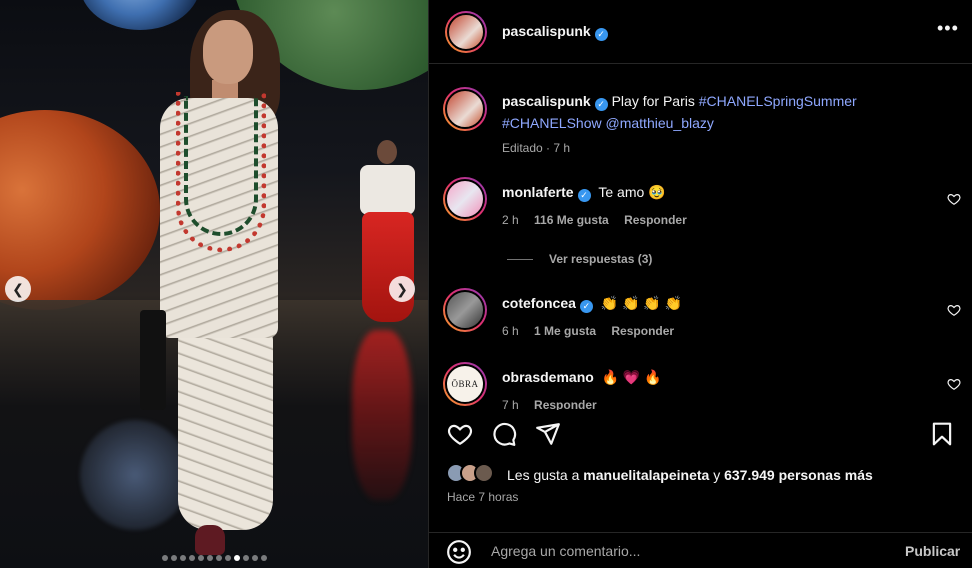  Describe the element at coordinates (942, 434) in the screenshot. I see `bookmark-icon` at that location.